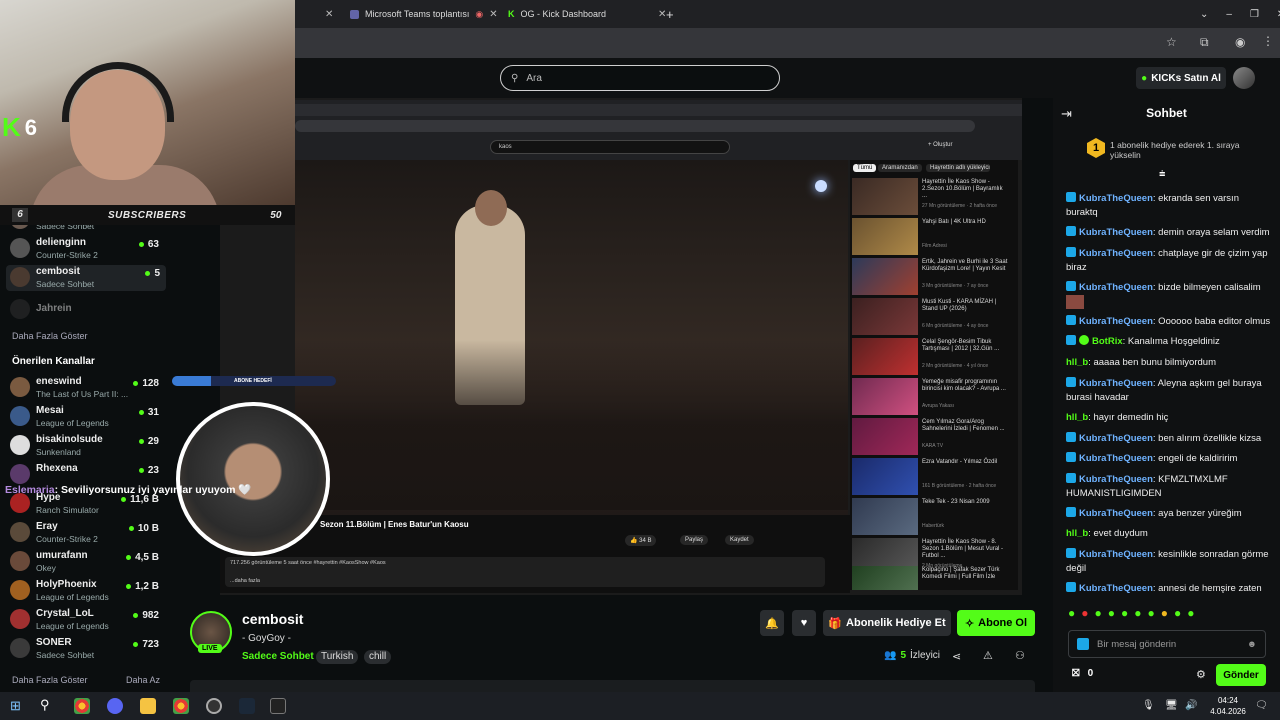 The image size is (1280, 720). I want to click on extensions-icon: ⧉, so click(1204, 42).